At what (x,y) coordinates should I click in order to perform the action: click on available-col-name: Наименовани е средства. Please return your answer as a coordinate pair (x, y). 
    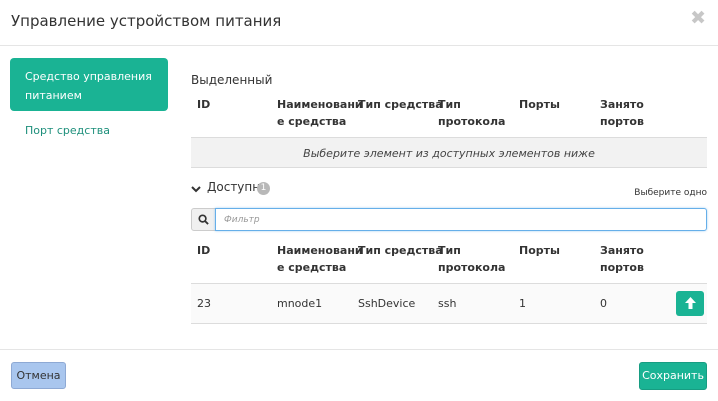
    Looking at the image, I should click on (320, 259).